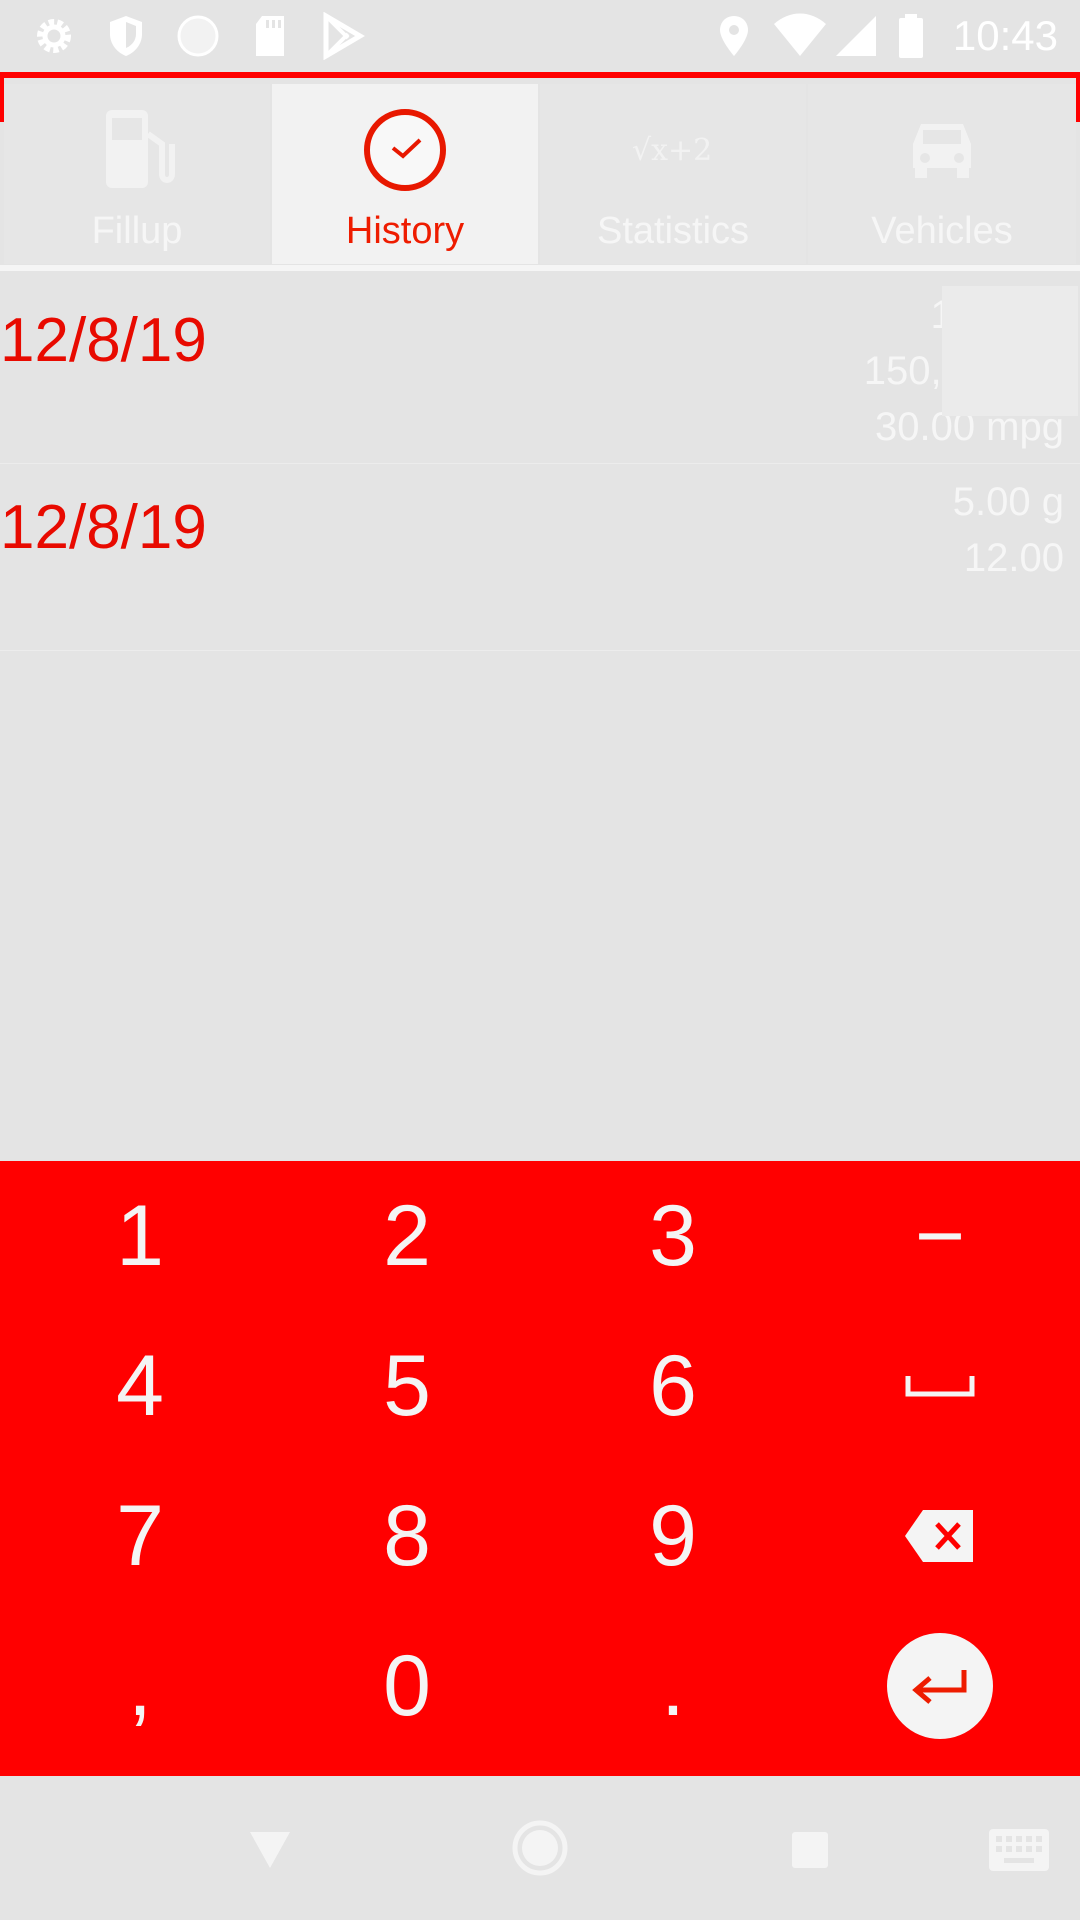 Image resolution: width=1080 pixels, height=1920 pixels. Describe the element at coordinates (405, 231) in the screenshot. I see `tab-history-label: History` at that location.